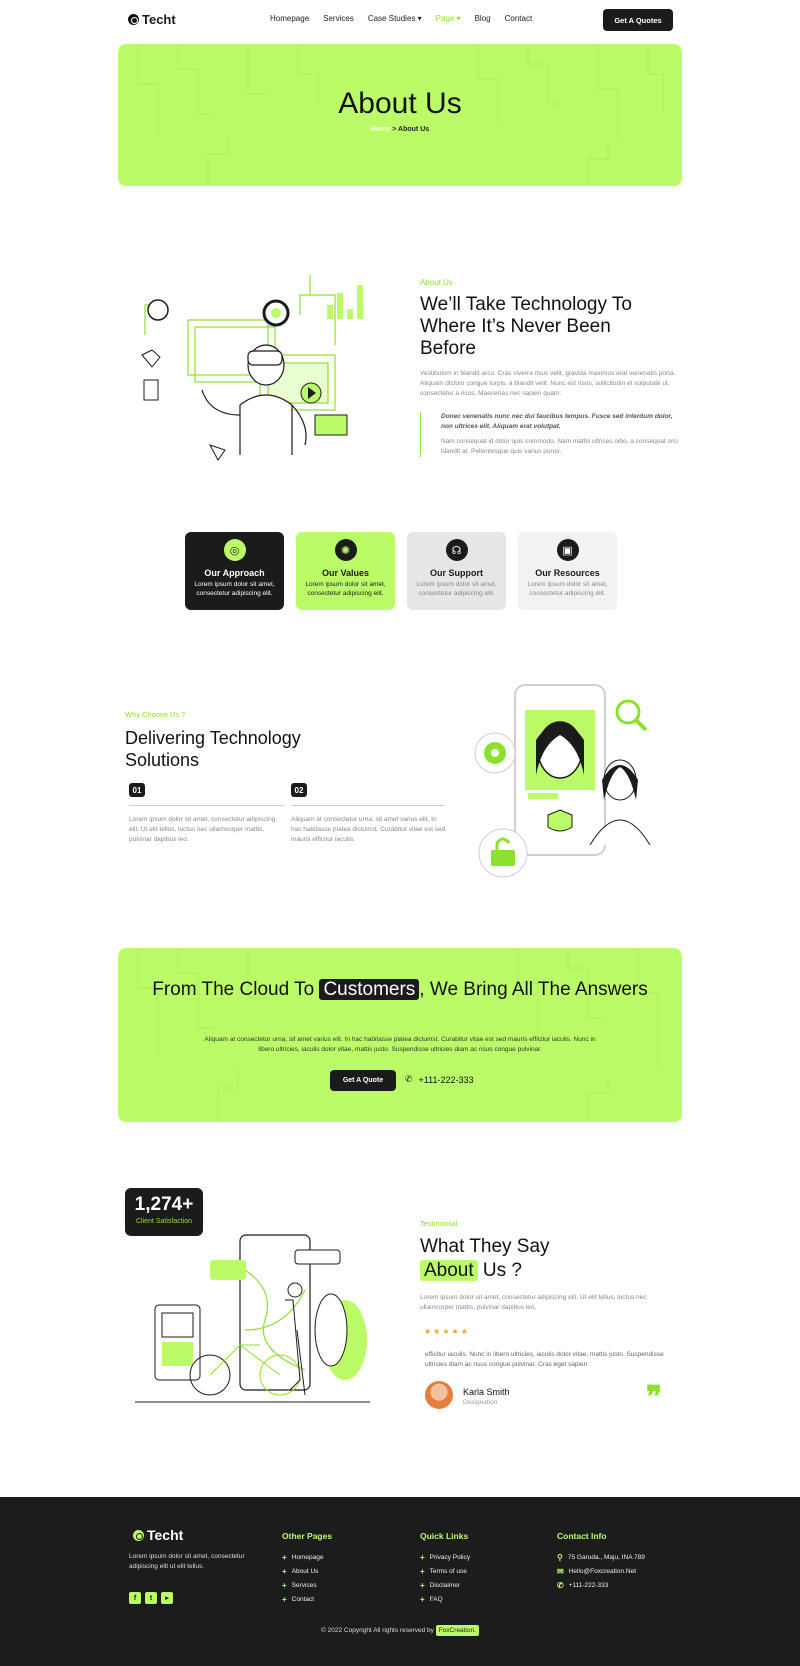 The width and height of the screenshot is (800, 1666). I want to click on reviewer-role: Designation, so click(480, 1402).